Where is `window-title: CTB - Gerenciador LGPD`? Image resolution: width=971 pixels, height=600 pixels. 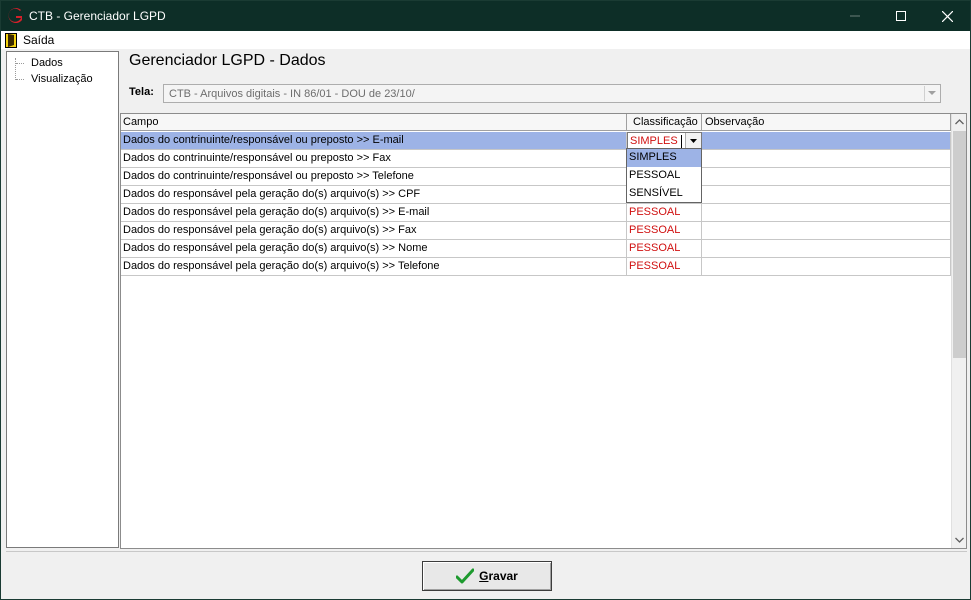 window-title: CTB - Gerenciador LGPD is located at coordinates (97, 16).